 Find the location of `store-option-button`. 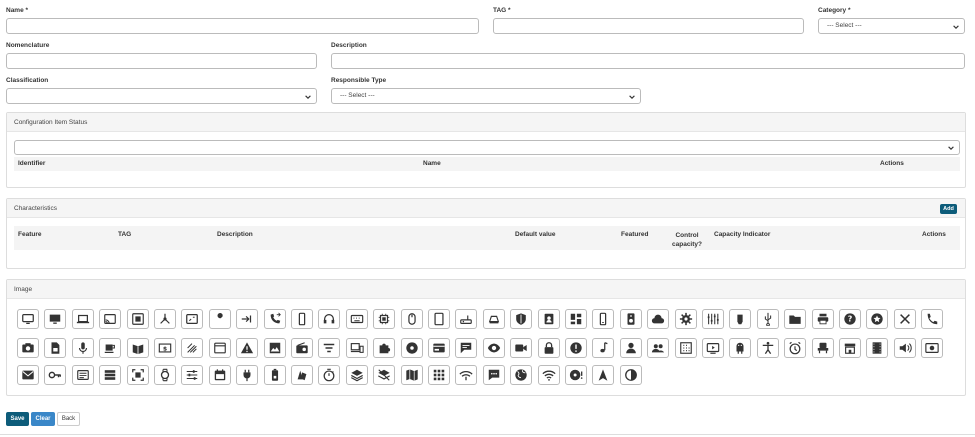

store-option-button is located at coordinates (850, 348).